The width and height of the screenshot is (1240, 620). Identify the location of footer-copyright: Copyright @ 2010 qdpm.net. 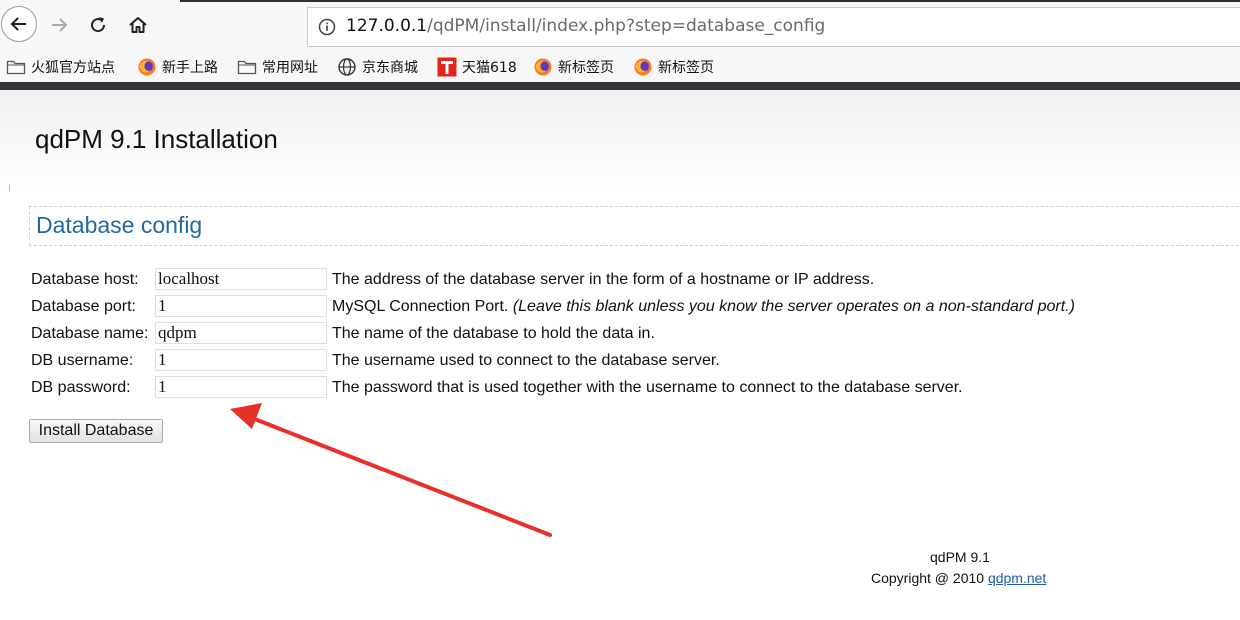
(958, 578).